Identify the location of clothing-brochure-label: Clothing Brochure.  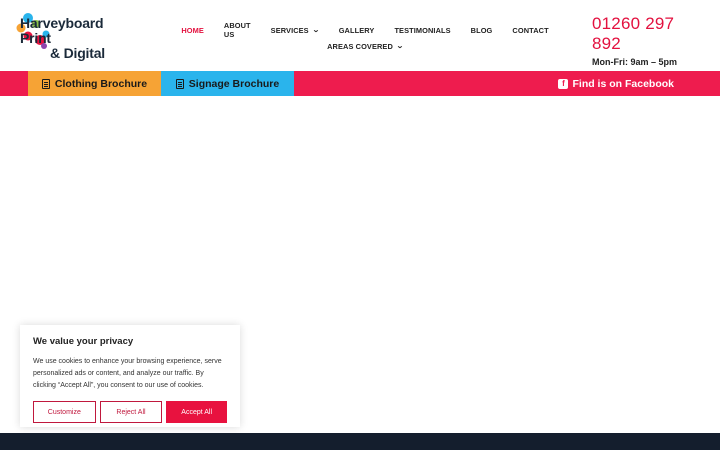
(101, 83).